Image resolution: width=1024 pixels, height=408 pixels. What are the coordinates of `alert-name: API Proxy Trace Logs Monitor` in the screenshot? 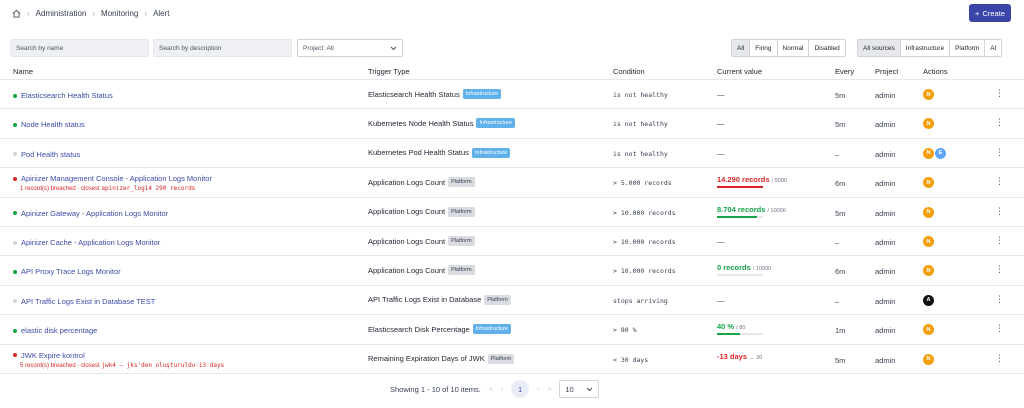 It's located at (71, 272).